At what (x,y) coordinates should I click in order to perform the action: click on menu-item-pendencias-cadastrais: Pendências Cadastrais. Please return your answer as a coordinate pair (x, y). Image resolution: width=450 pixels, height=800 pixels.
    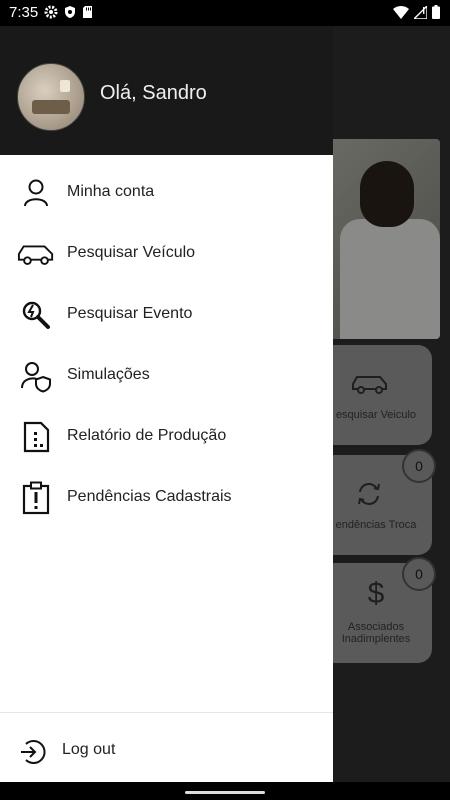
    Looking at the image, I should click on (166, 498).